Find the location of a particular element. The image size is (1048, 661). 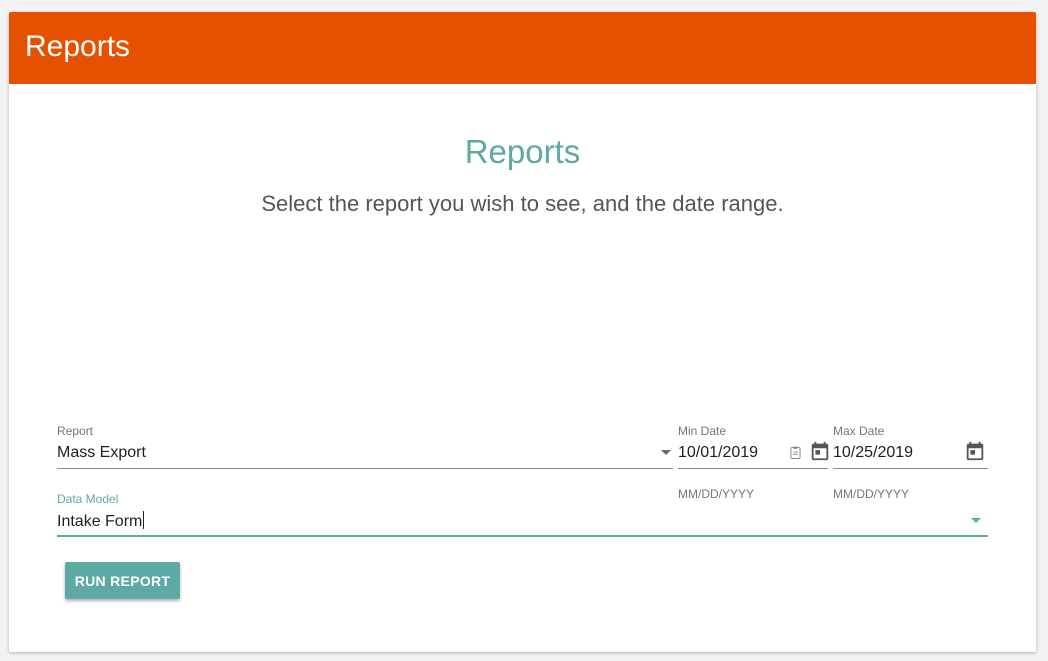

toolbar-title: Reports is located at coordinates (78, 46).